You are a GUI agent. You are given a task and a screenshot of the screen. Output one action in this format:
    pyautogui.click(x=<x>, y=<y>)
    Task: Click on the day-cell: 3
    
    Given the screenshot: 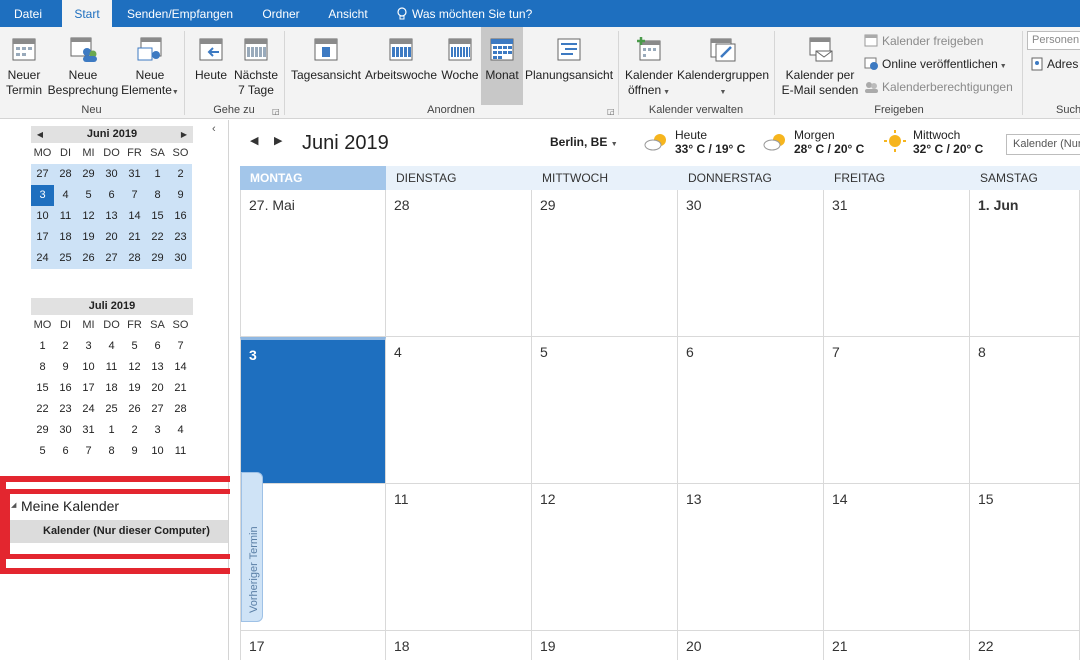 What is the action you would take?
    pyautogui.click(x=313, y=410)
    